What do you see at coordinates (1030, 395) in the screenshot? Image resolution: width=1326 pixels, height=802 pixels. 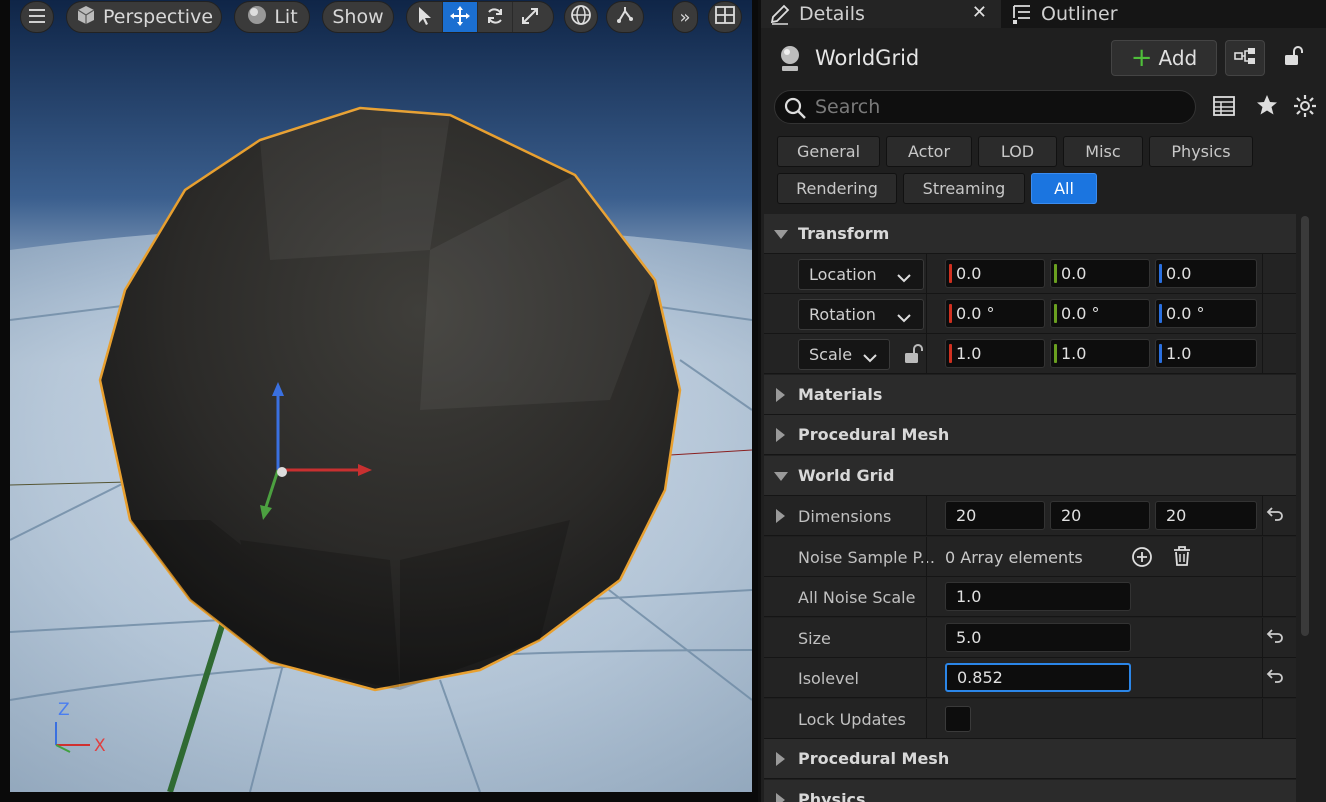 I see `category-materials: Materials` at bounding box center [1030, 395].